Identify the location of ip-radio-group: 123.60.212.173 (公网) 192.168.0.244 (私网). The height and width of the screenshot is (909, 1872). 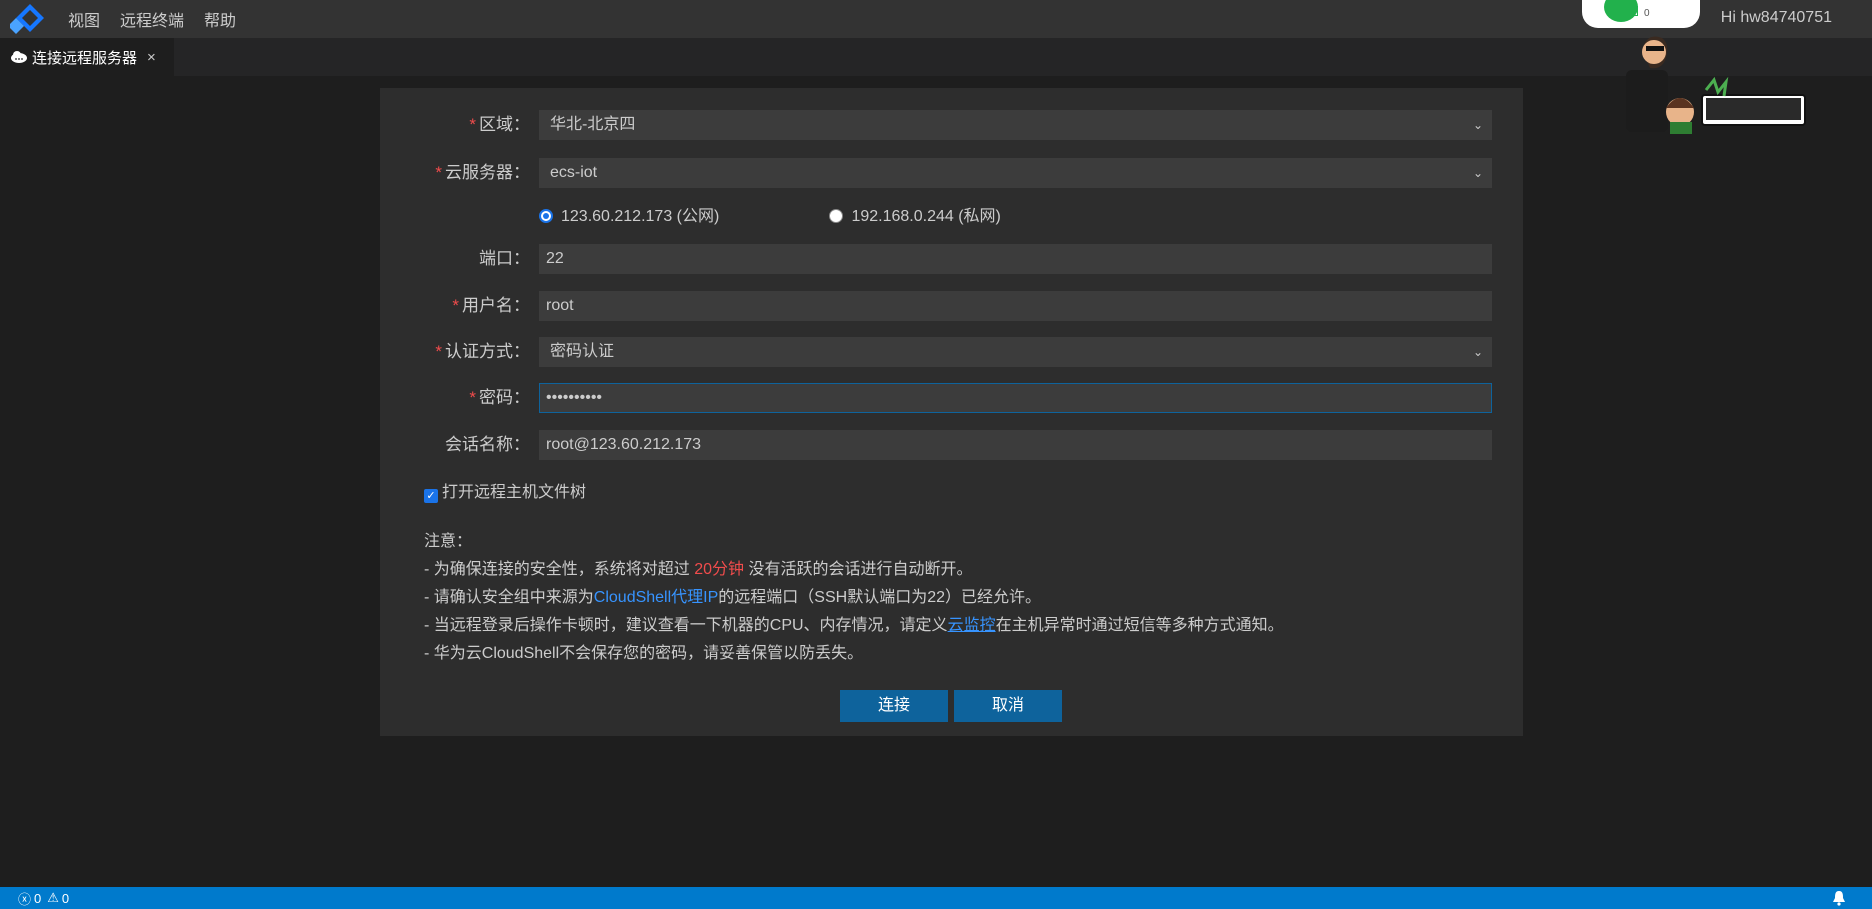
(770, 214).